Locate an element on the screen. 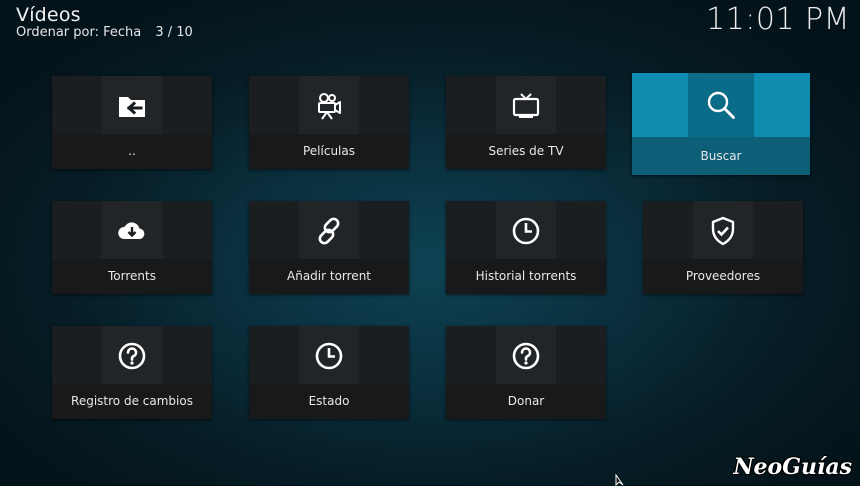 The height and width of the screenshot is (486, 860). tile-label: Historial torrents is located at coordinates (526, 276).